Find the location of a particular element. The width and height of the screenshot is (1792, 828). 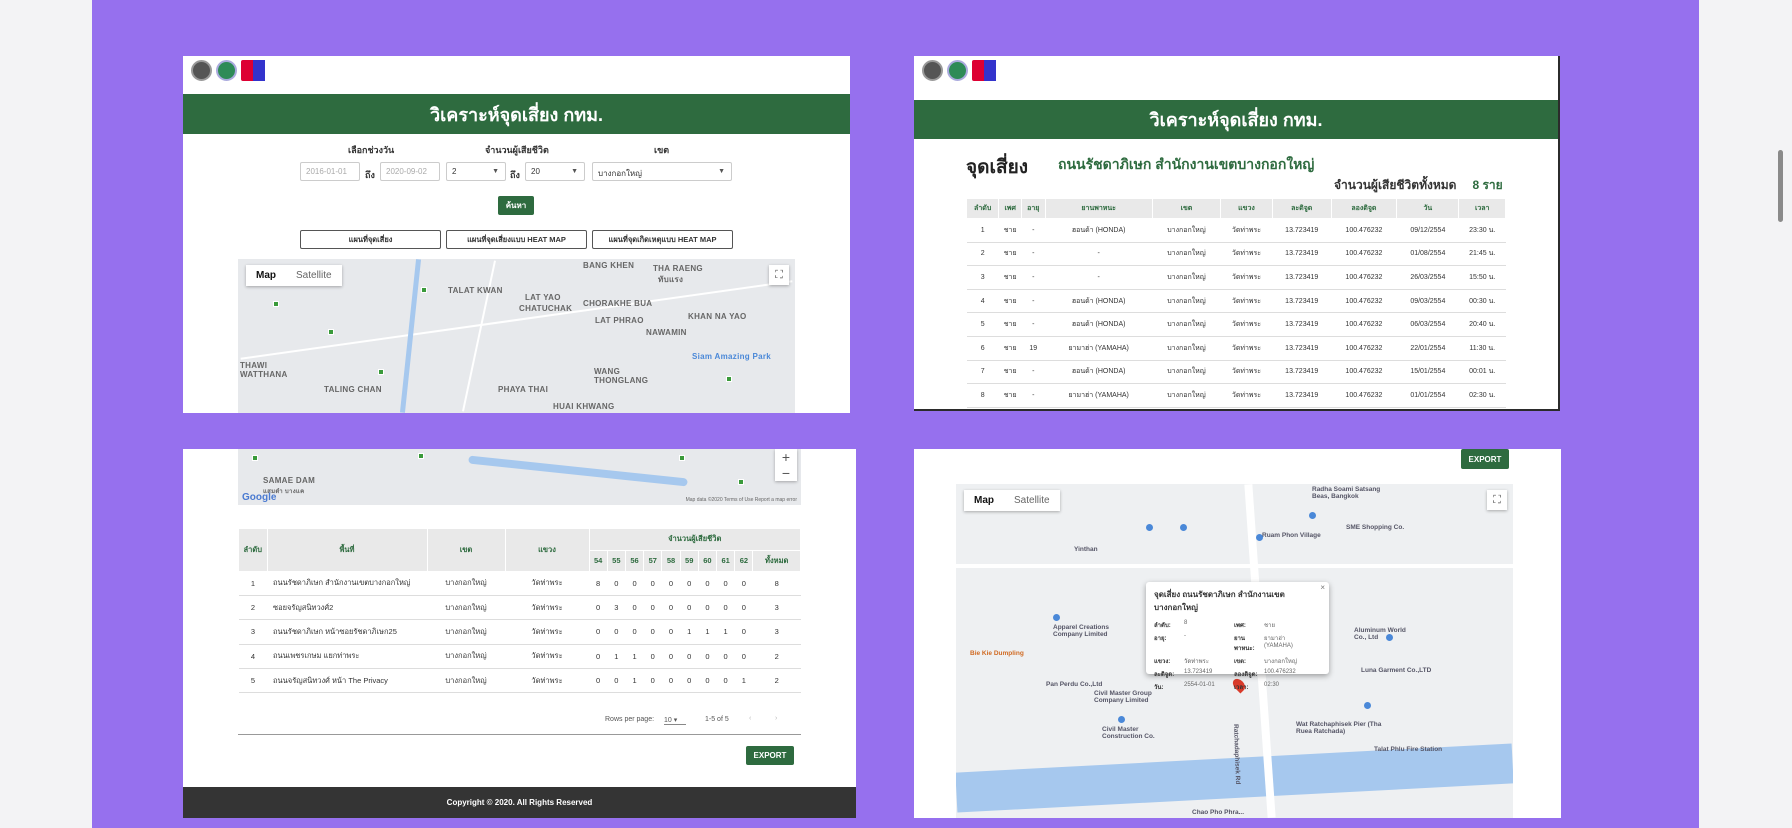

zoom-in-button: + is located at coordinates (786, 457).